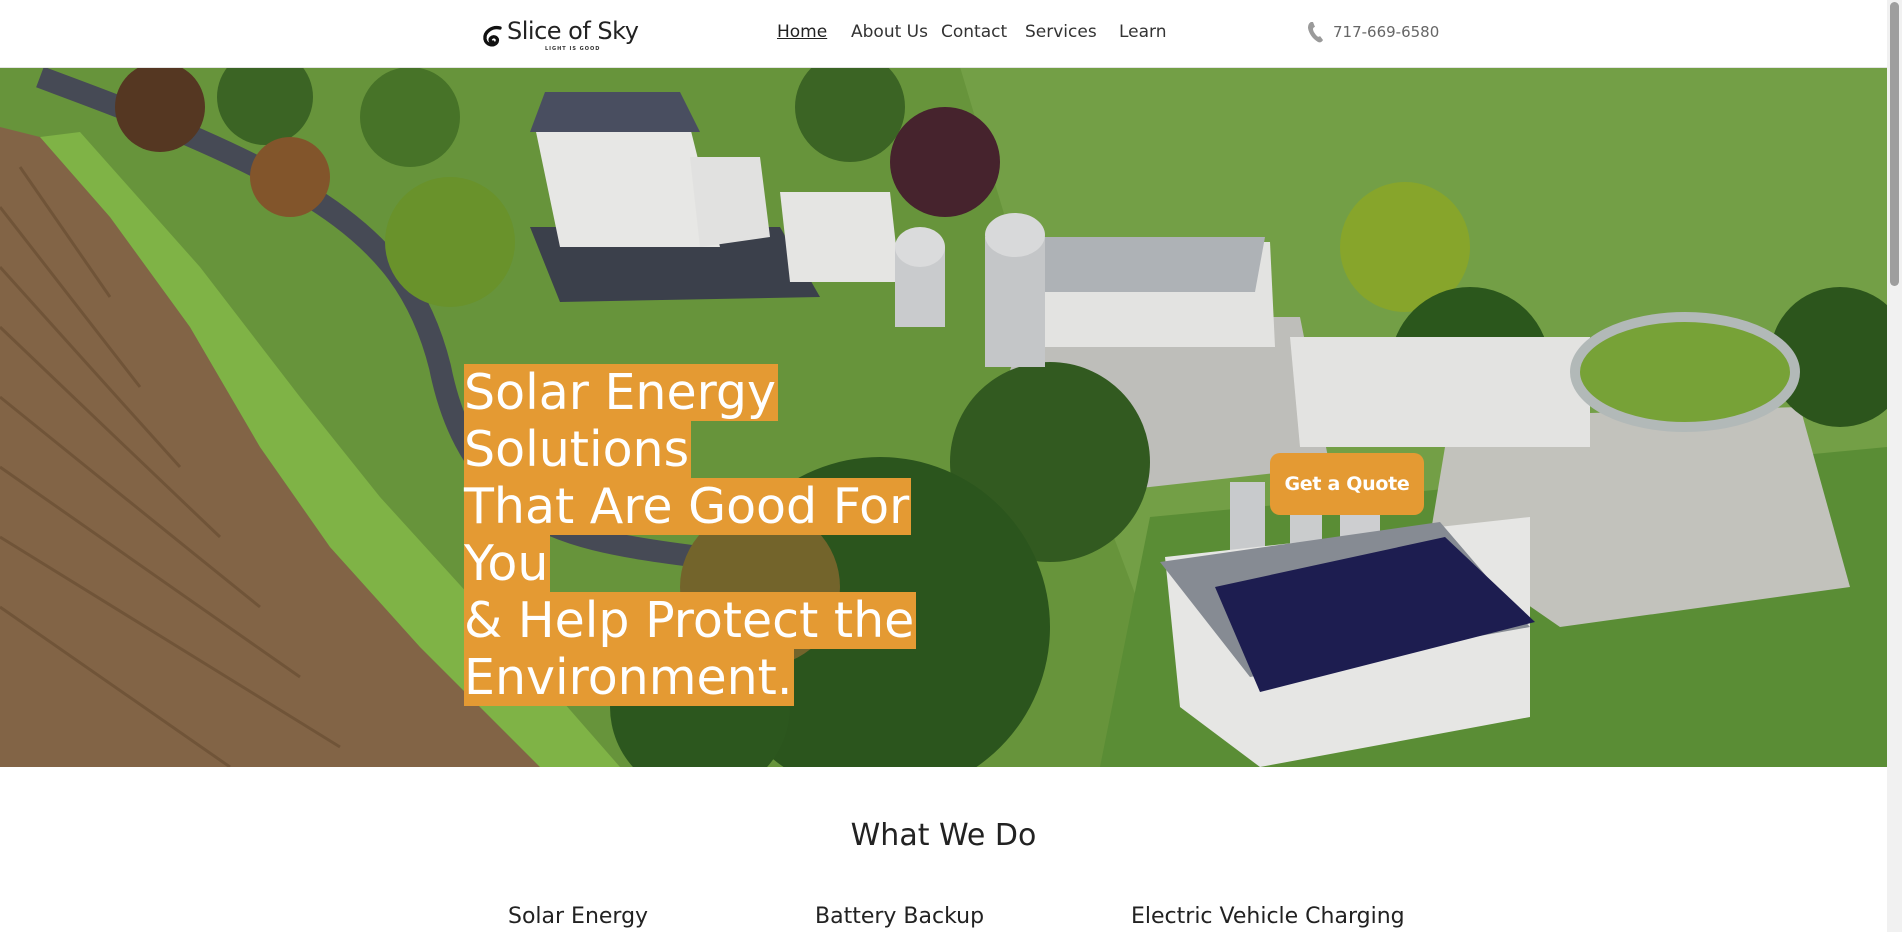 This screenshot has width=1902, height=932. What do you see at coordinates (578, 916) in the screenshot?
I see `service-solar-energy: Solar Energy` at bounding box center [578, 916].